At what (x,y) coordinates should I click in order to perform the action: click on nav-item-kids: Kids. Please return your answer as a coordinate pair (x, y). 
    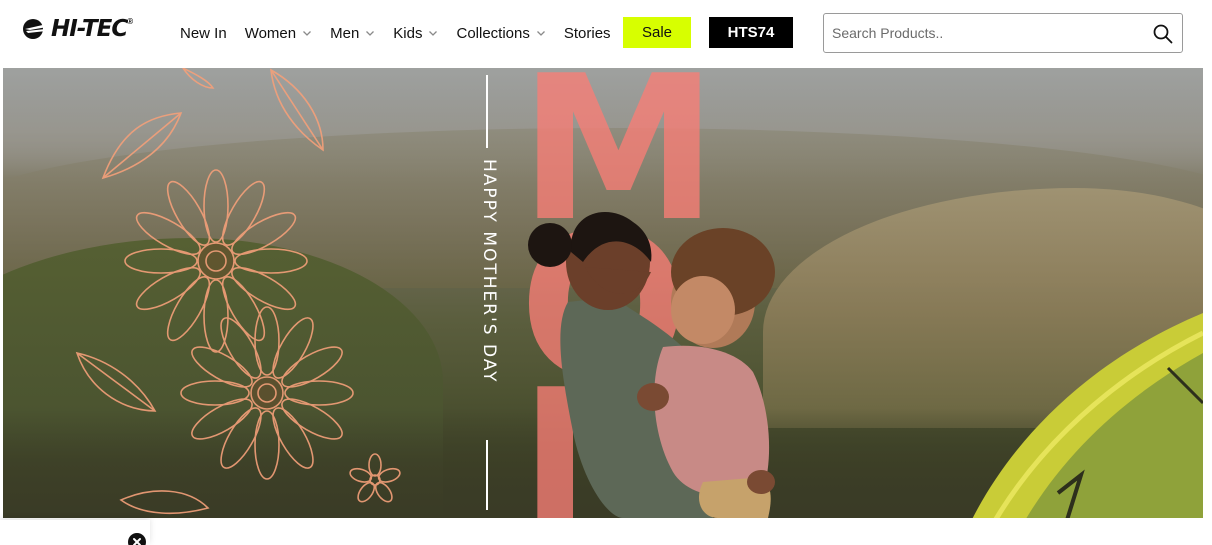
    Looking at the image, I should click on (415, 33).